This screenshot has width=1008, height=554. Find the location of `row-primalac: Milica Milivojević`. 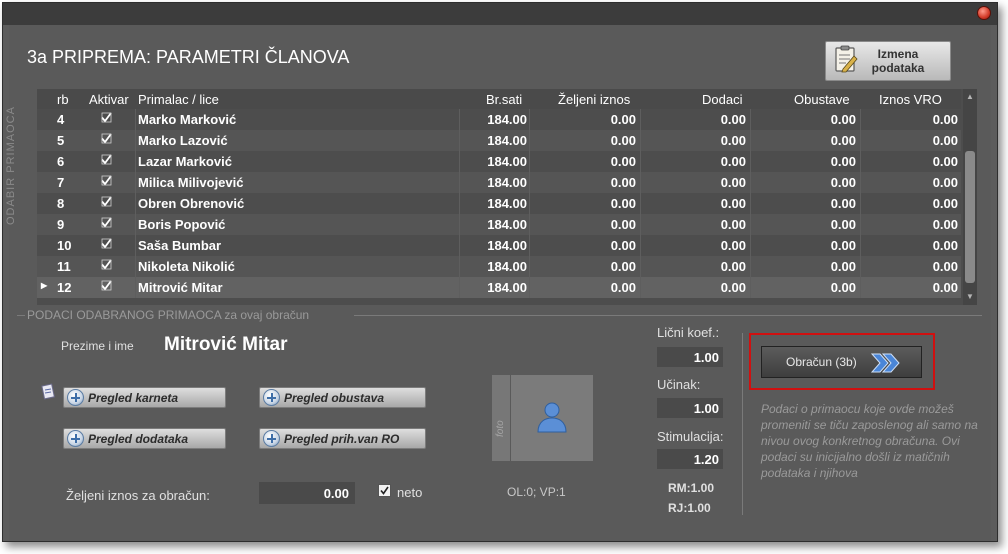

row-primalac: Milica Milivojević is located at coordinates (191, 182).